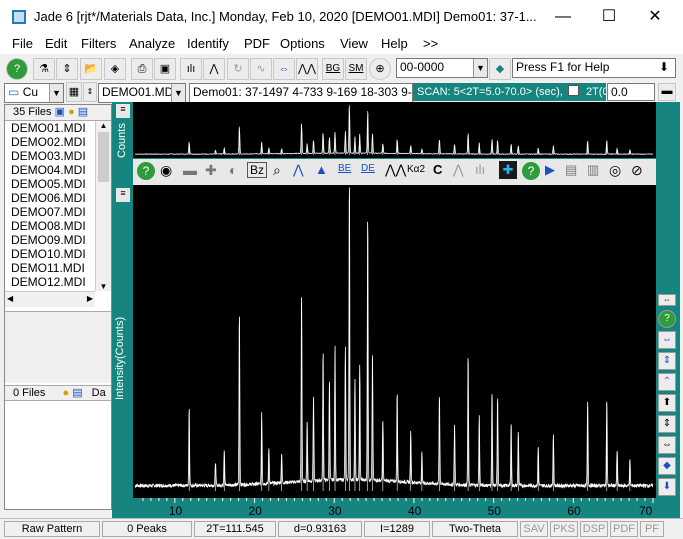 The image size is (683, 539). What do you see at coordinates (98, 43) in the screenshot?
I see `menu-filters: Filters` at bounding box center [98, 43].